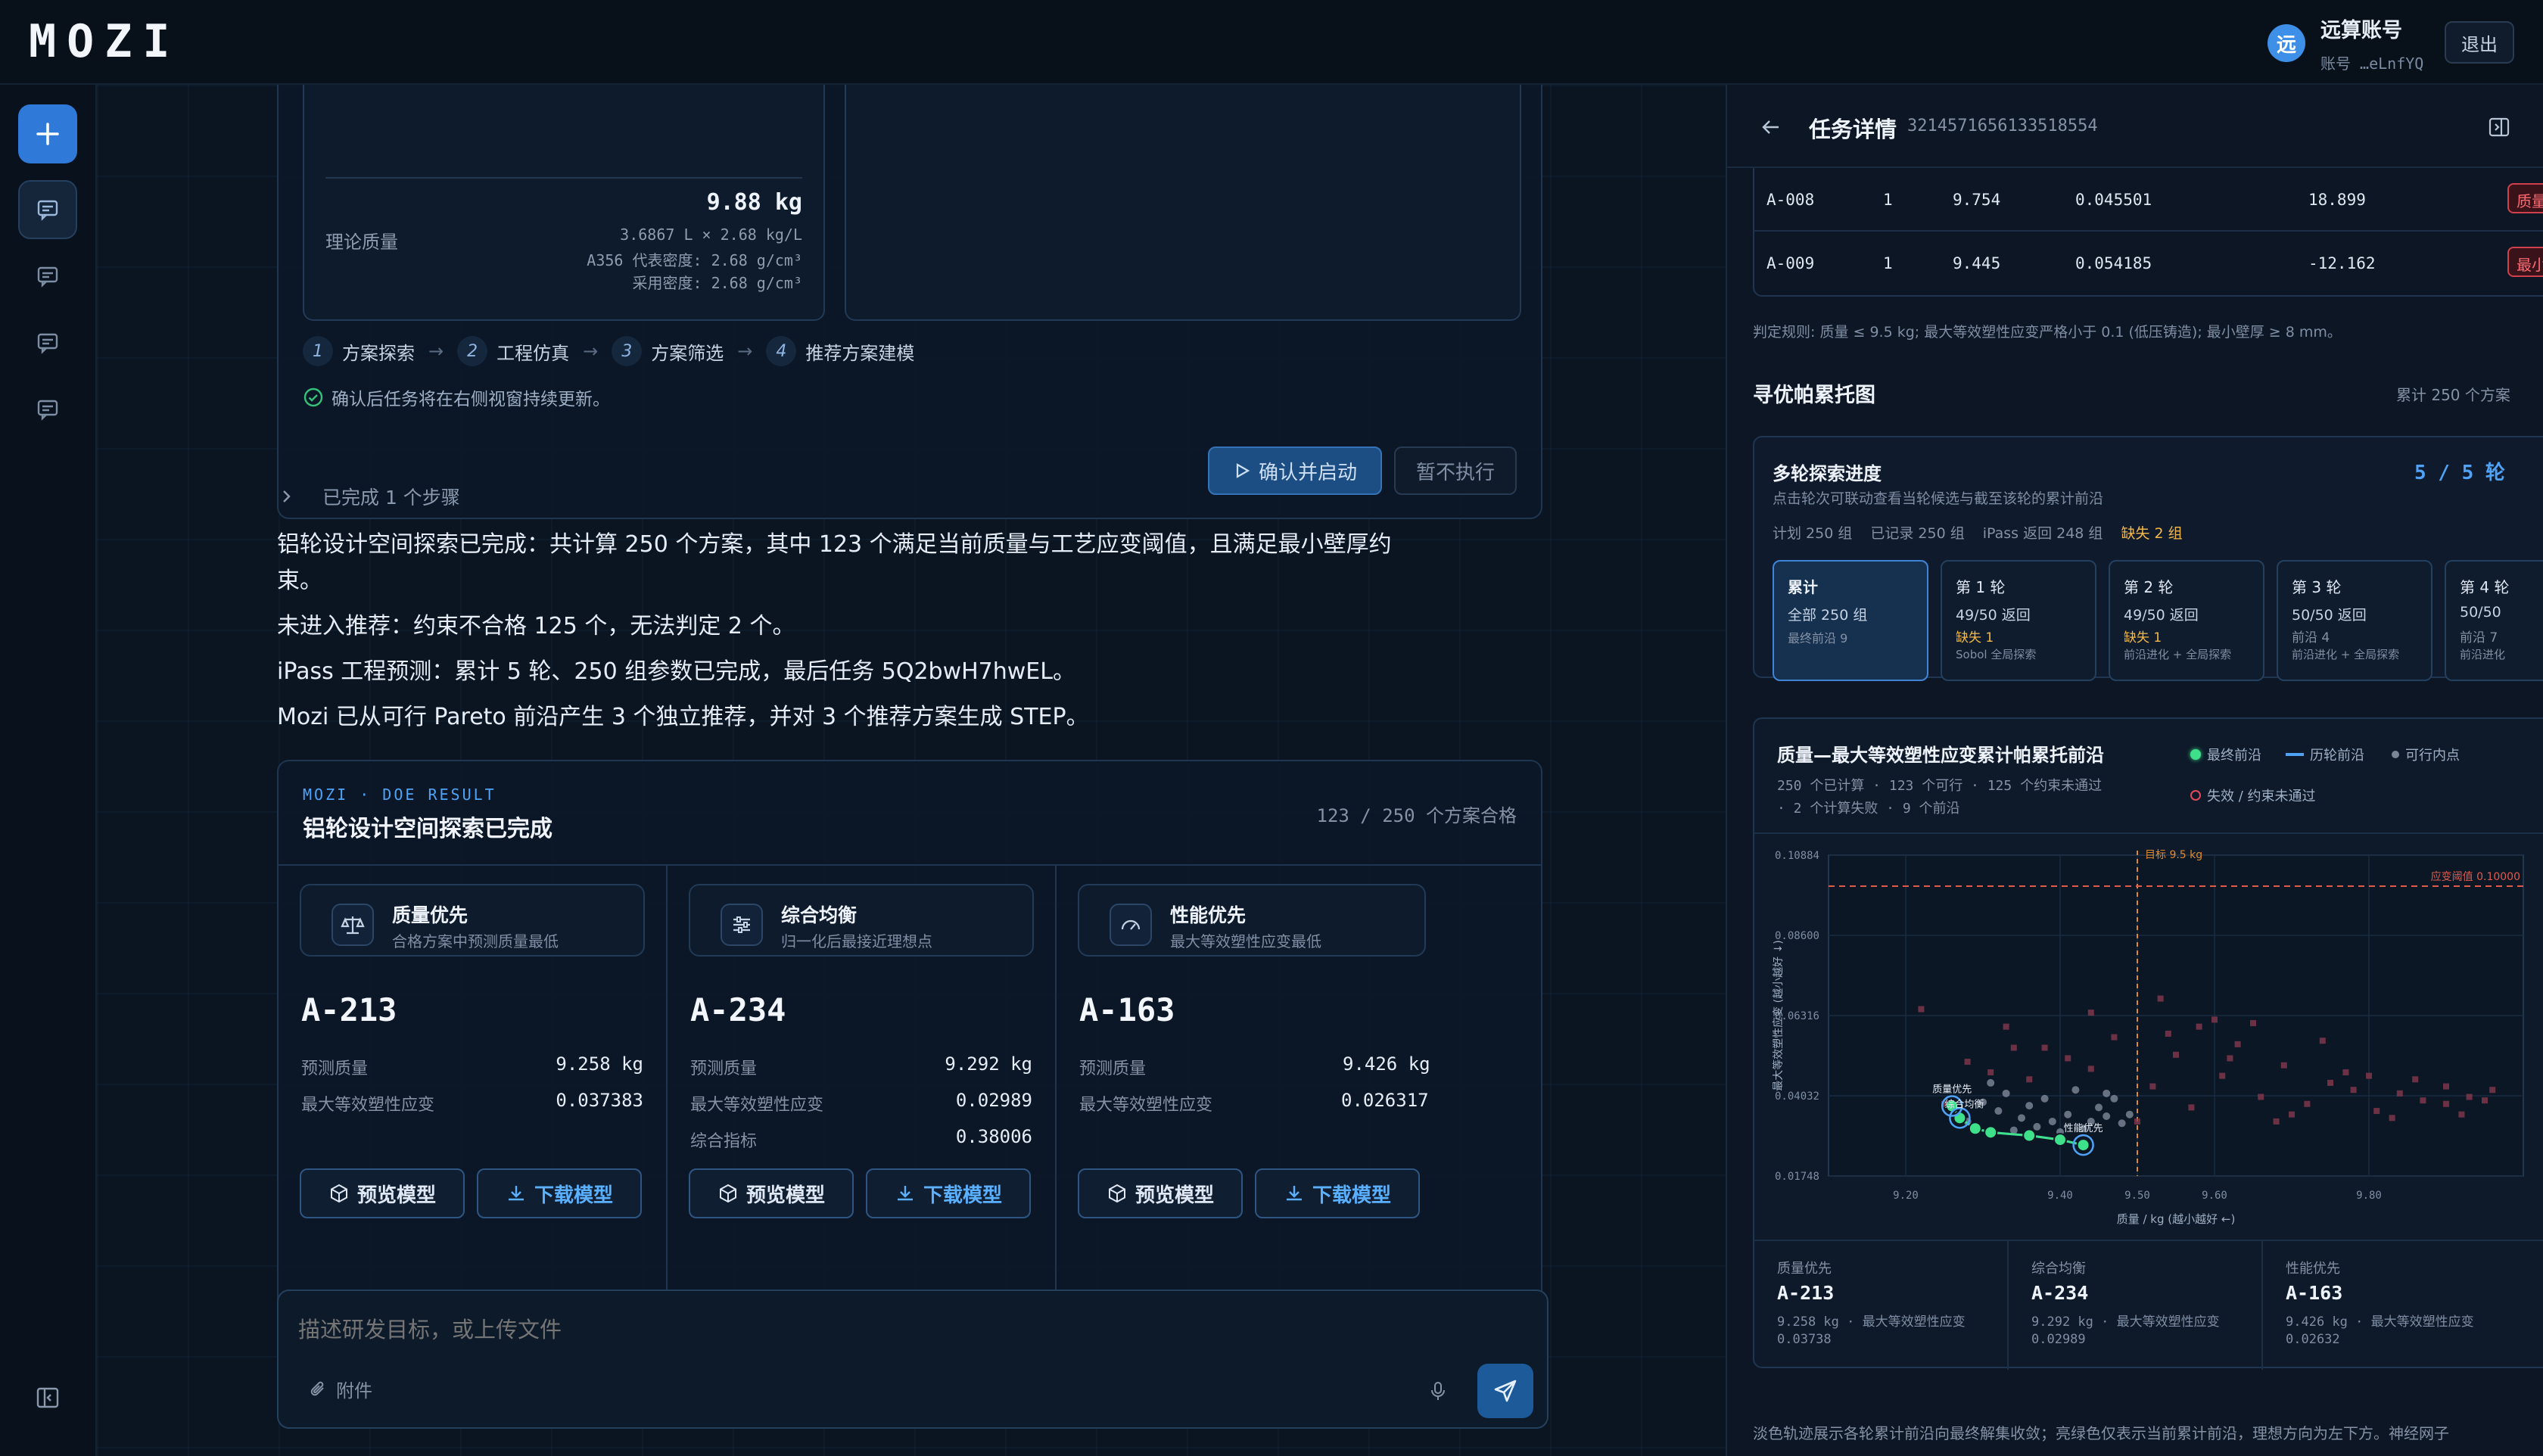 The width and height of the screenshot is (2543, 1456). Describe the element at coordinates (2136, 1305) in the screenshot. I see `rec-summary-balanced: 综合均衡 A-234 9.292 kg · 最大等效塑性应变 0.02989` at that location.